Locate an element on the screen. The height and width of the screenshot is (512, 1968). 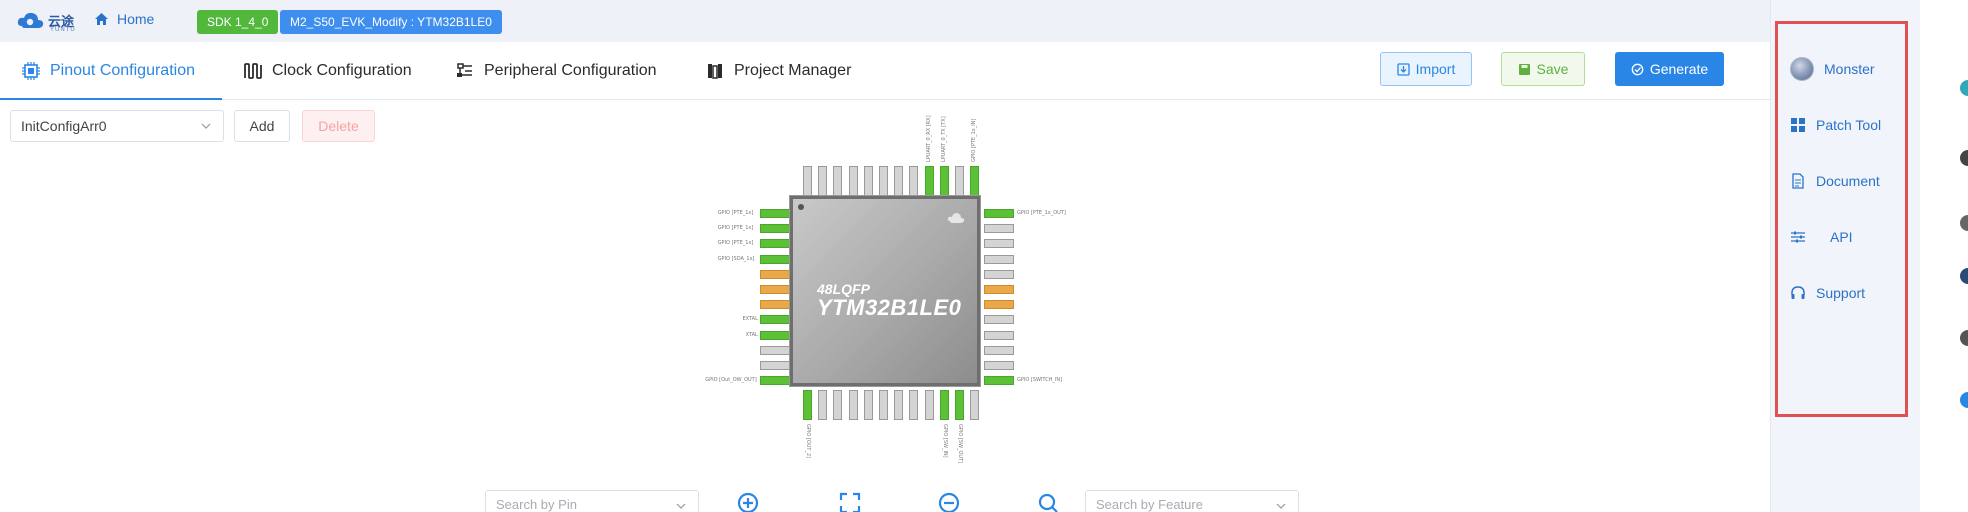
zoom-out-icon is located at coordinates (949, 501).